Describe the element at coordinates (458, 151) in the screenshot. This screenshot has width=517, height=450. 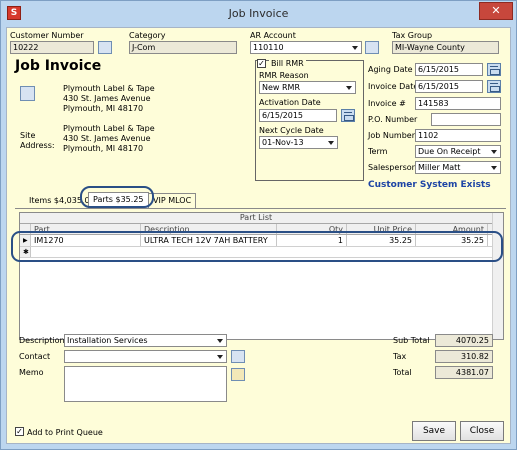
I see `term-select: Due On Receipt` at that location.